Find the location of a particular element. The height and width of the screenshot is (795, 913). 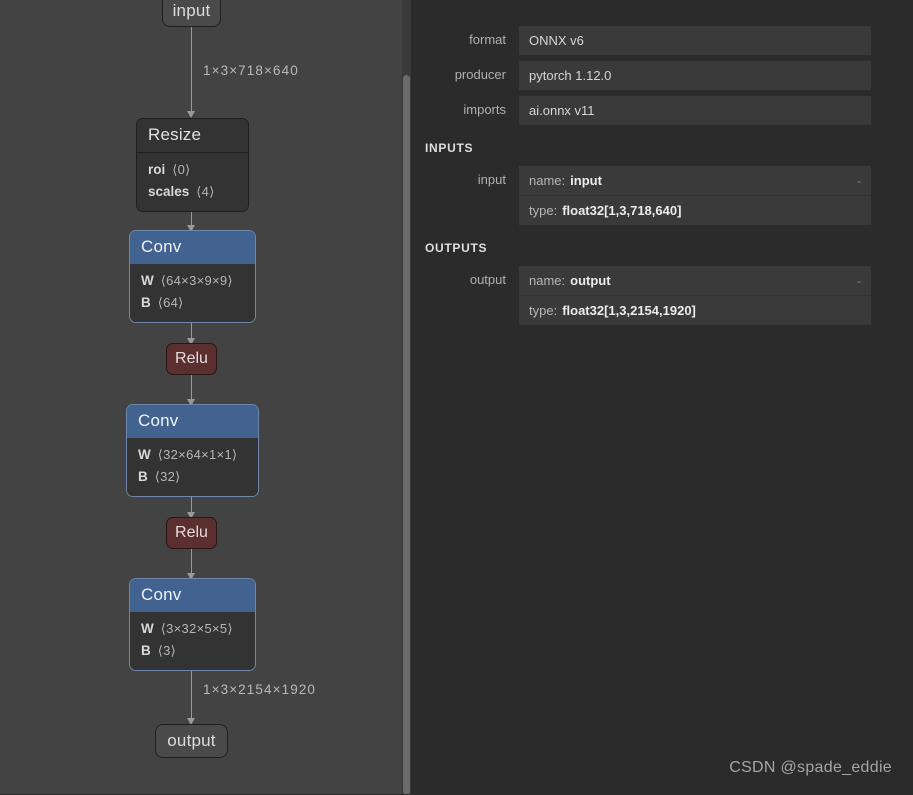

edge-input-to-resize is located at coordinates (191, 69).